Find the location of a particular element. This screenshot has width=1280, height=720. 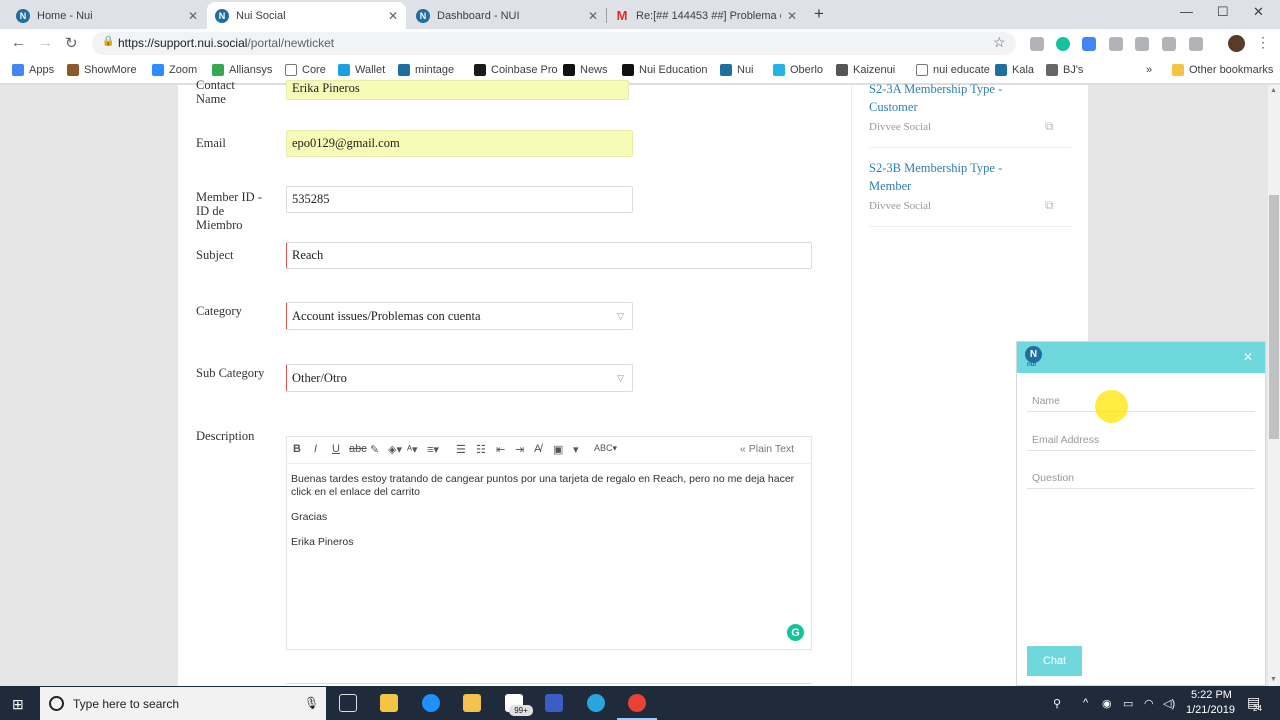

other-bookmarks-folder: Other bookmarks is located at coordinates (1222, 70).